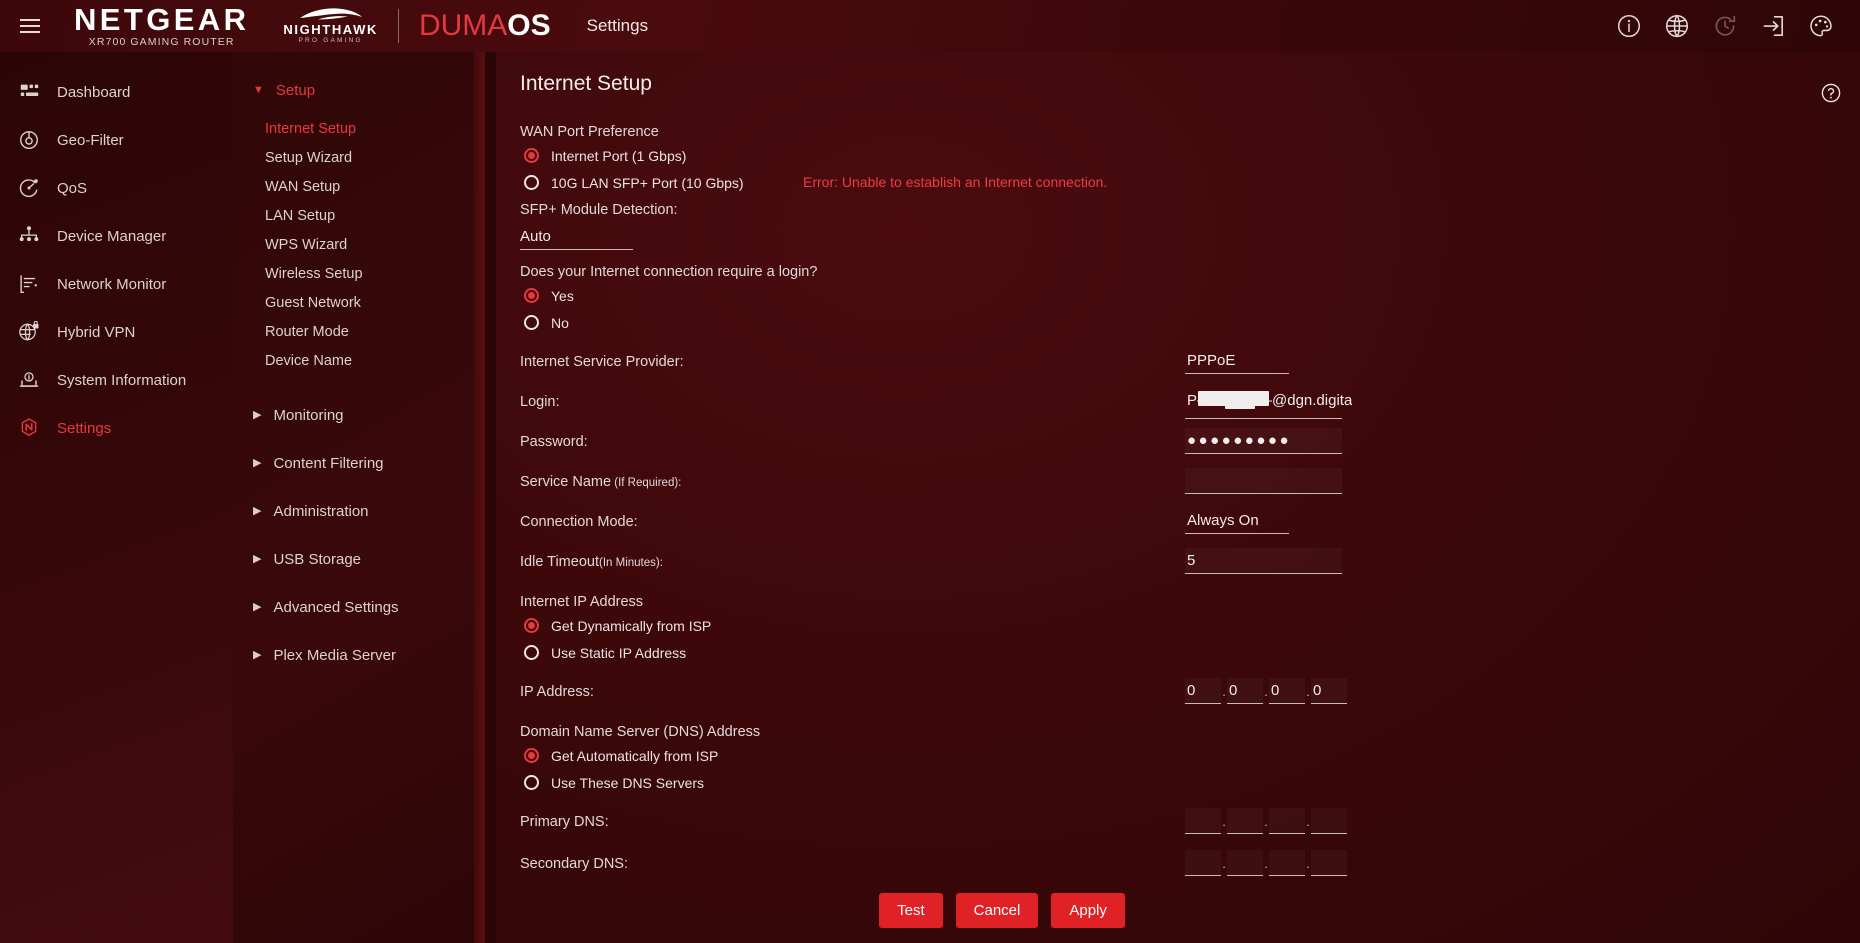  I want to click on subnav-item-wireless-setup: Wireless Setup, so click(359, 273).